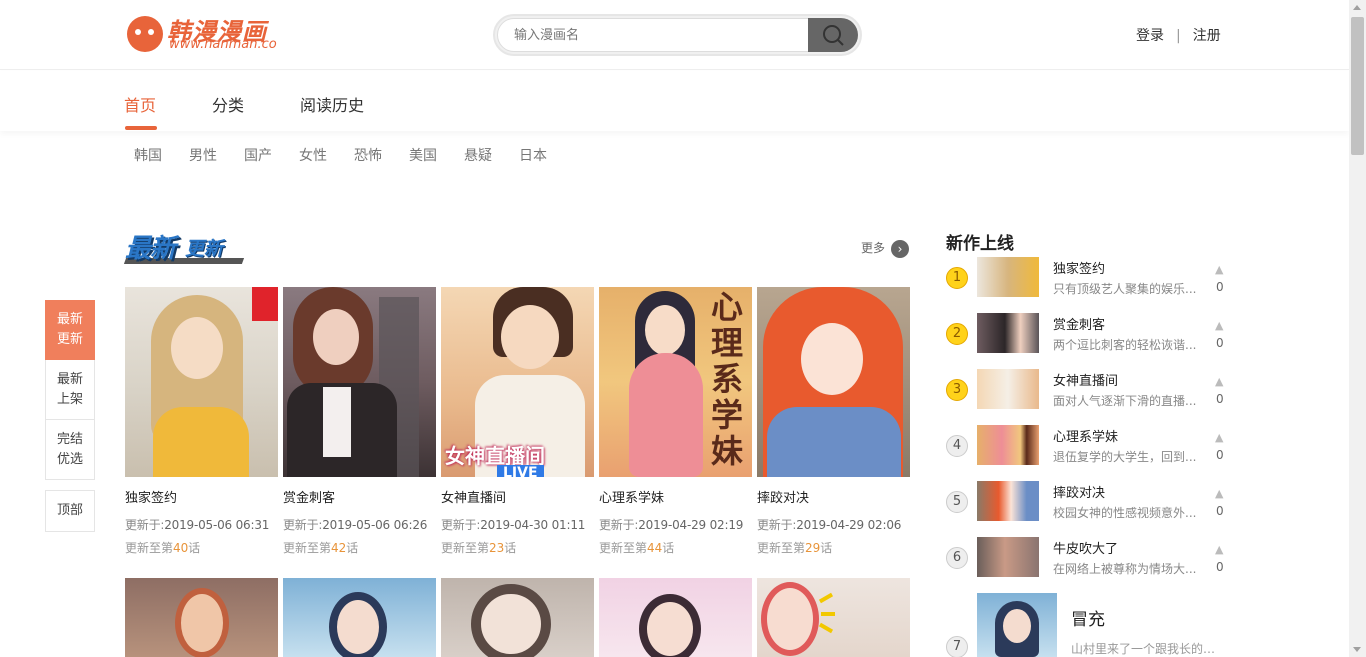 Image resolution: width=1366 pixels, height=657 pixels. I want to click on category-link: 男性, so click(203, 155).